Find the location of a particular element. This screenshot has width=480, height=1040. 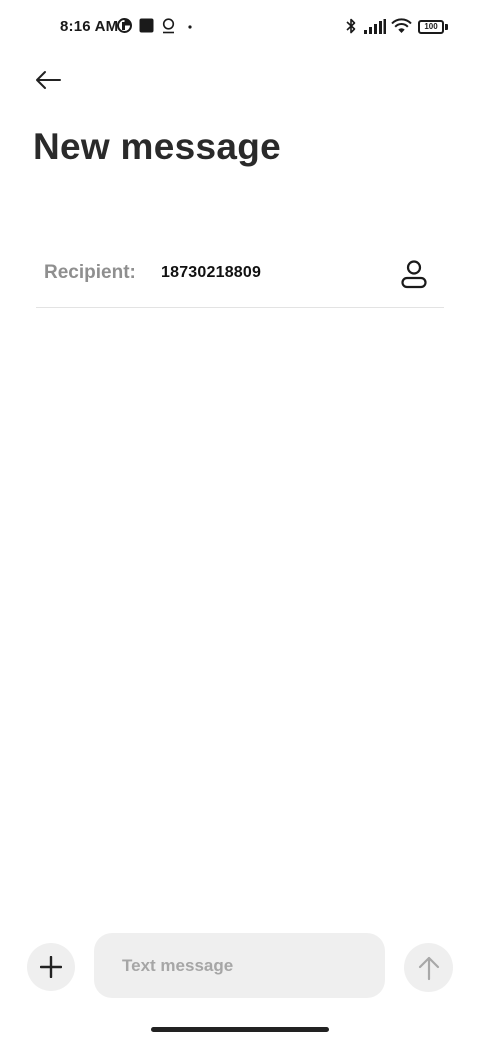

recipient-label: Recipient: is located at coordinates (90, 272).